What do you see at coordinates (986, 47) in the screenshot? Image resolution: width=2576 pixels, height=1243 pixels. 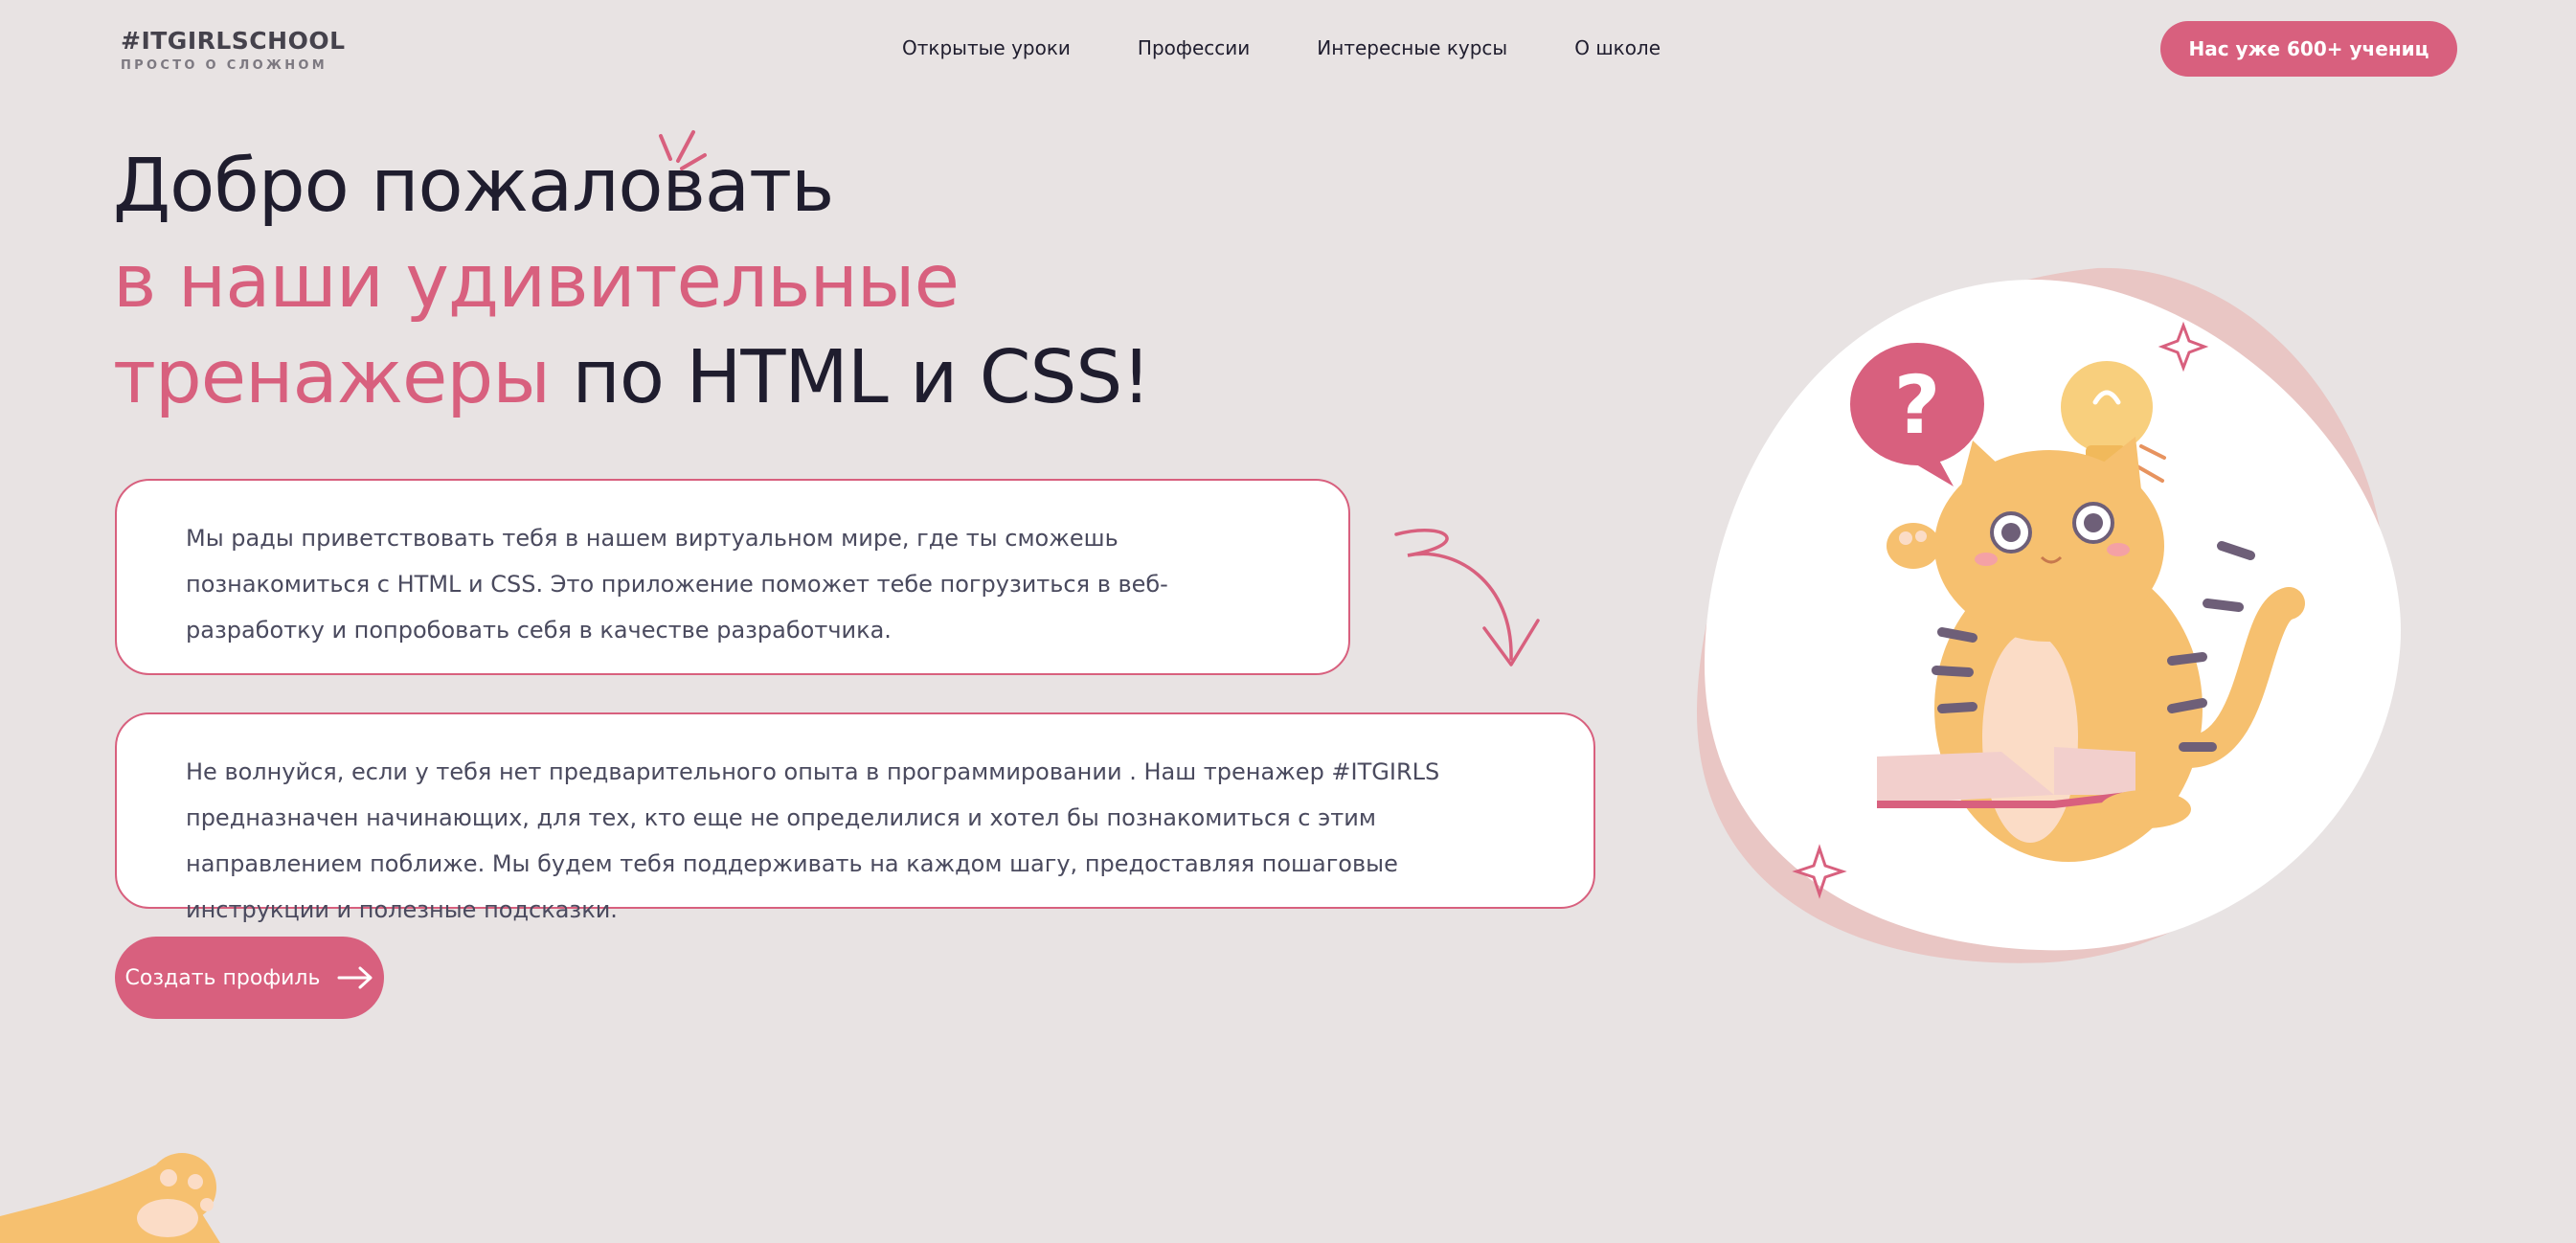 I see `nav-item-open-lessons: Открытые уроки` at bounding box center [986, 47].